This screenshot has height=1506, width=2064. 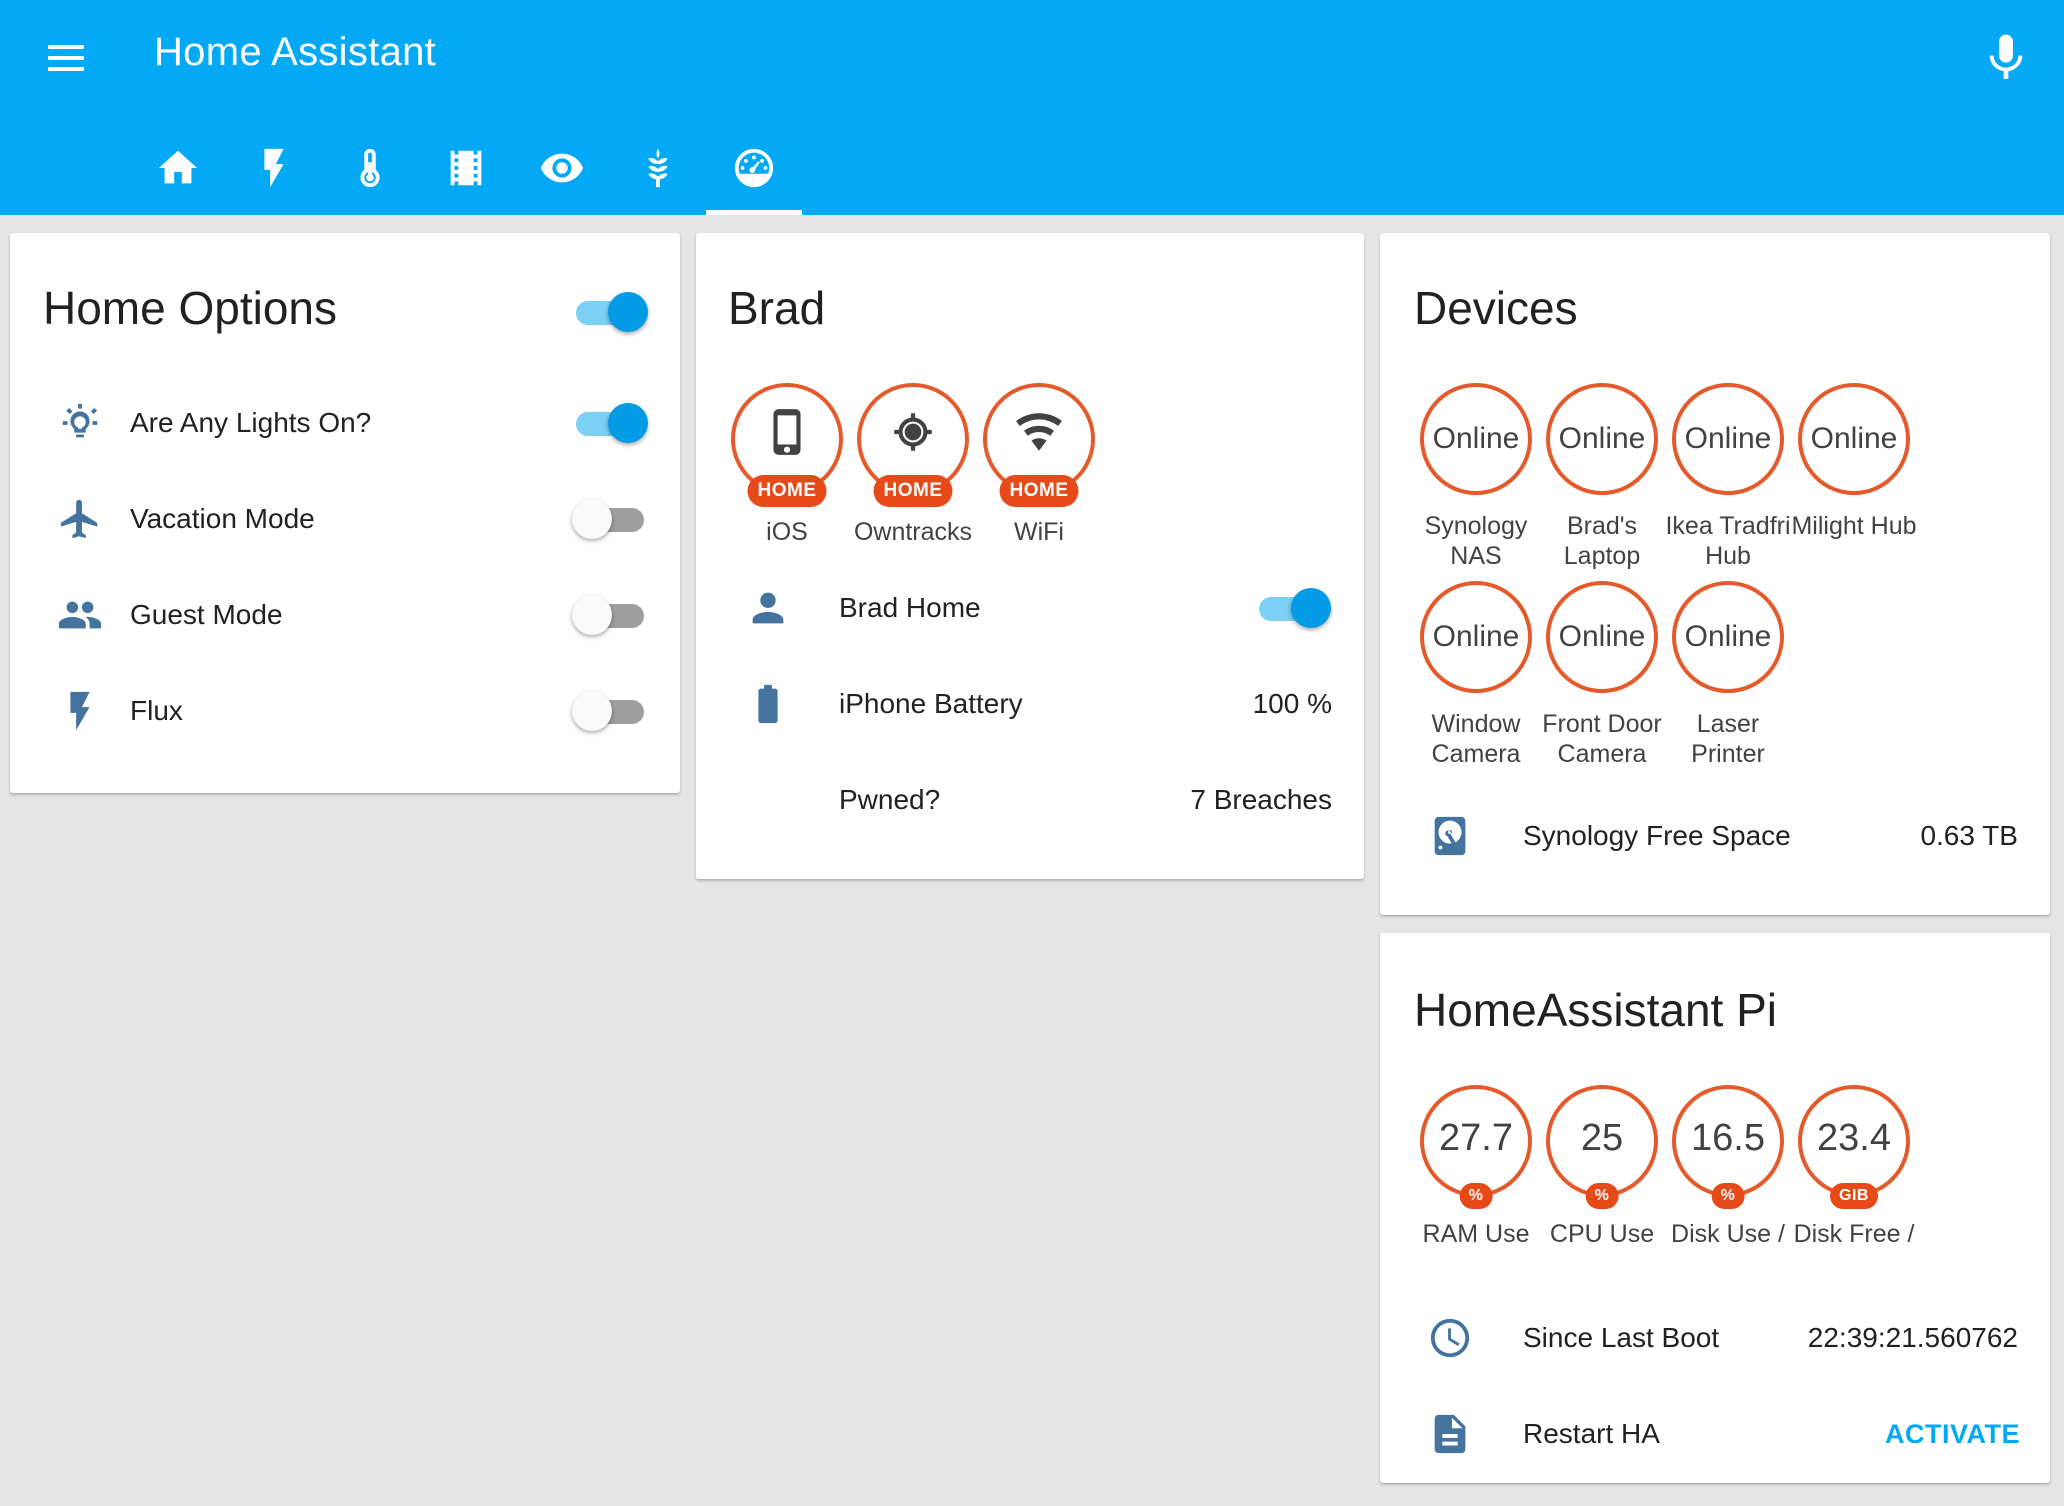 What do you see at coordinates (190, 308) in the screenshot?
I see `card-title: Home Options` at bounding box center [190, 308].